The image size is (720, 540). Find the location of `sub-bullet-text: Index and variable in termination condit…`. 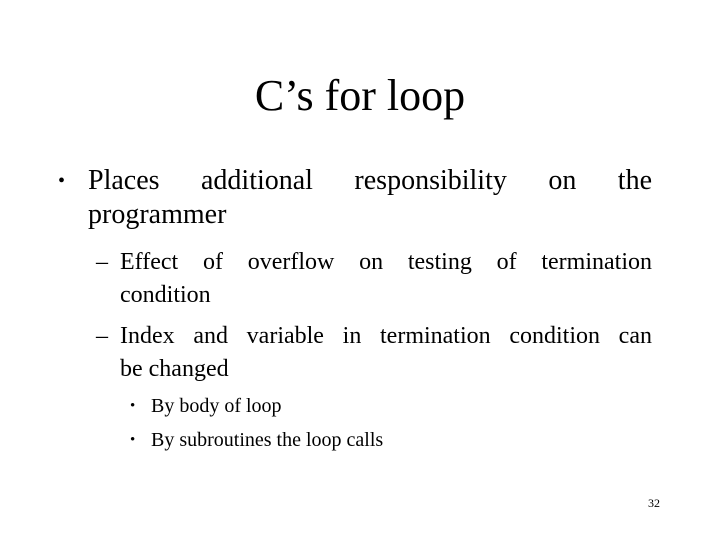

sub-bullet-text: Index and variable in termination condit… is located at coordinates (386, 353).